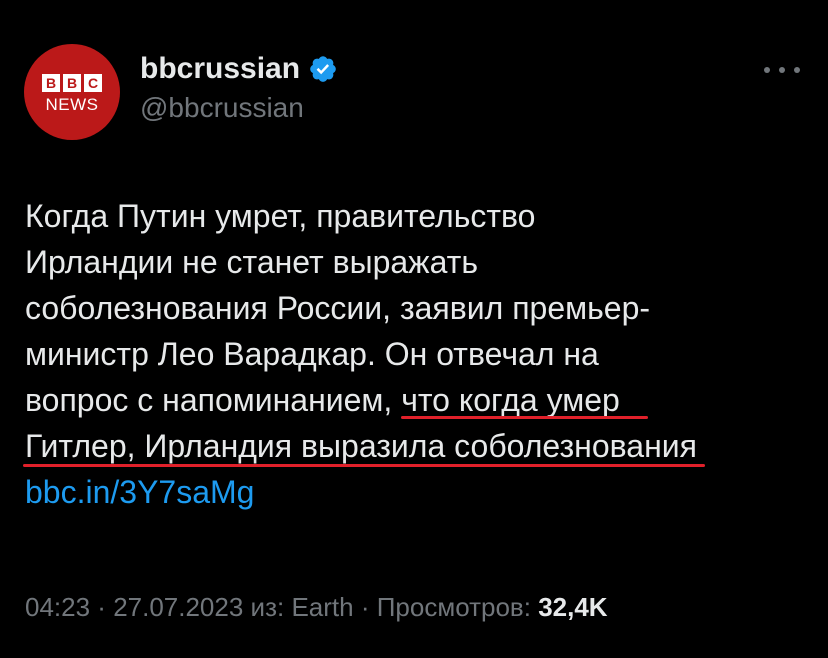 The image size is (828, 658). I want to click on avatar: B B C NEWS, so click(72, 92).